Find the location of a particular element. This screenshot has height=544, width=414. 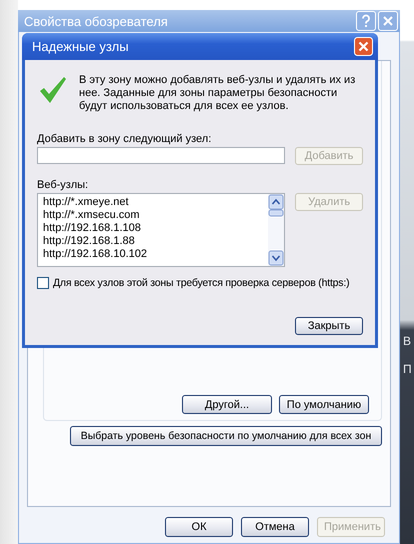

cancel-button: Отмена is located at coordinates (275, 527).